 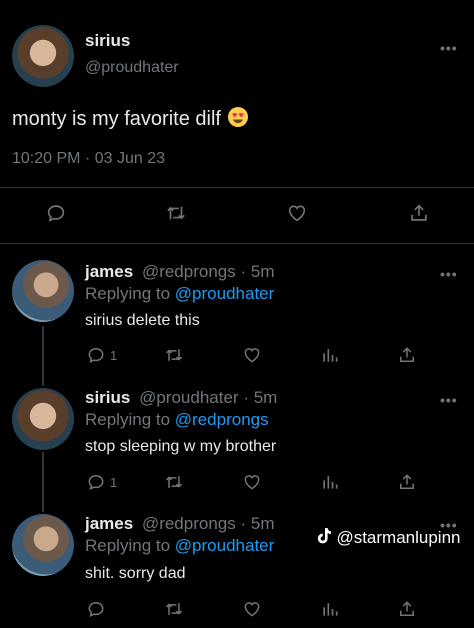 I want to click on tweet-timestamp: 10:20 PM · 03 Jun 23, so click(x=88, y=159).